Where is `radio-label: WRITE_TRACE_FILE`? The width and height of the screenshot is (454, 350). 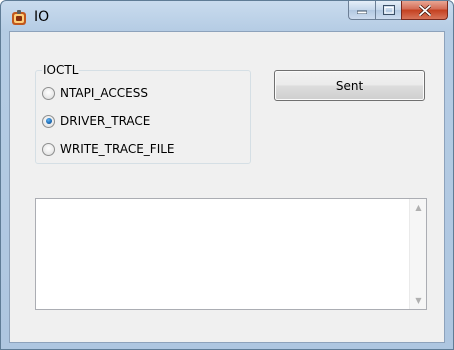
radio-label: WRITE_TRACE_FILE is located at coordinates (117, 149).